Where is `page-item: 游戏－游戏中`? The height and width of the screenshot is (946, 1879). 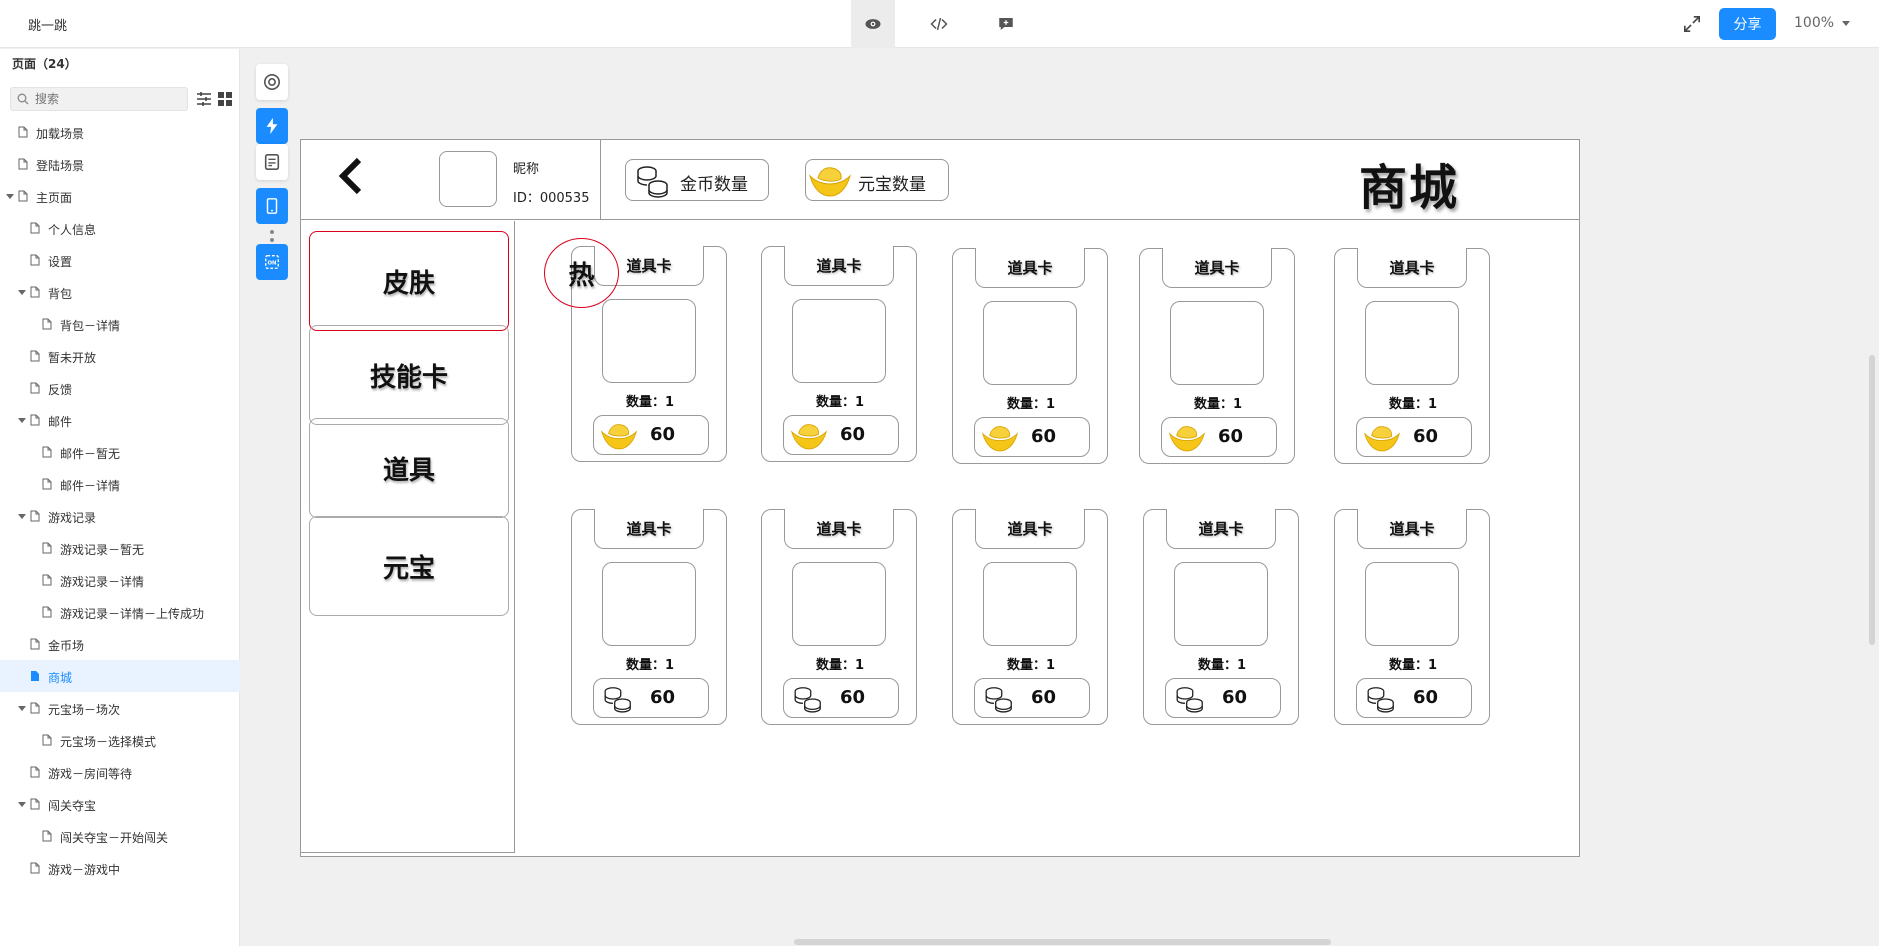
page-item: 游戏－游戏中 is located at coordinates (120, 868).